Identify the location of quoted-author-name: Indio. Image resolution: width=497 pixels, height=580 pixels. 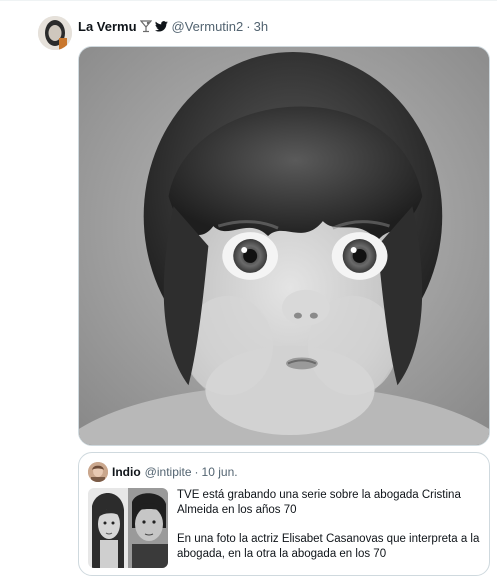
(126, 472).